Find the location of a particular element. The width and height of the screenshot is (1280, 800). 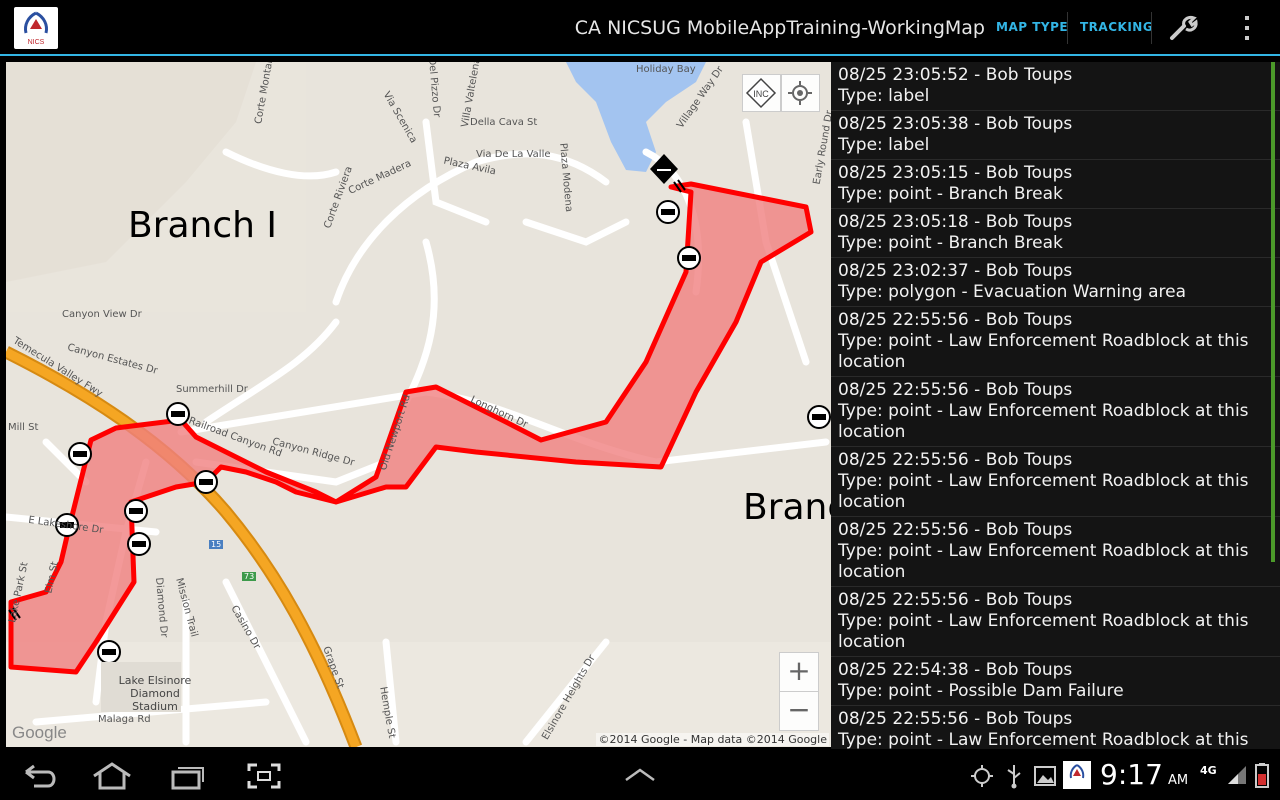

stadium-label: Lake Elsinore Diamond Stadium is located at coordinates (155, 693).